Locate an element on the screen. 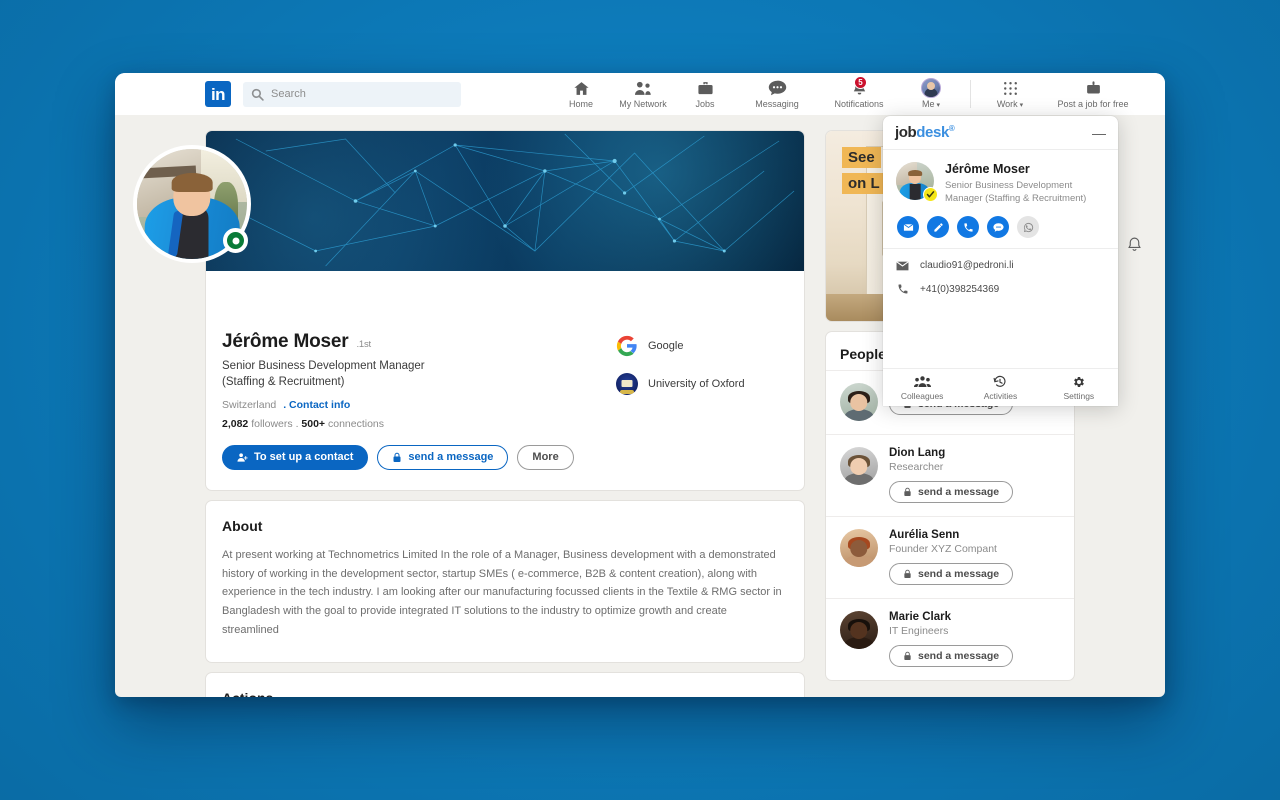 This screenshot has width=1280, height=800. avatar-icon is located at coordinates (931, 88).